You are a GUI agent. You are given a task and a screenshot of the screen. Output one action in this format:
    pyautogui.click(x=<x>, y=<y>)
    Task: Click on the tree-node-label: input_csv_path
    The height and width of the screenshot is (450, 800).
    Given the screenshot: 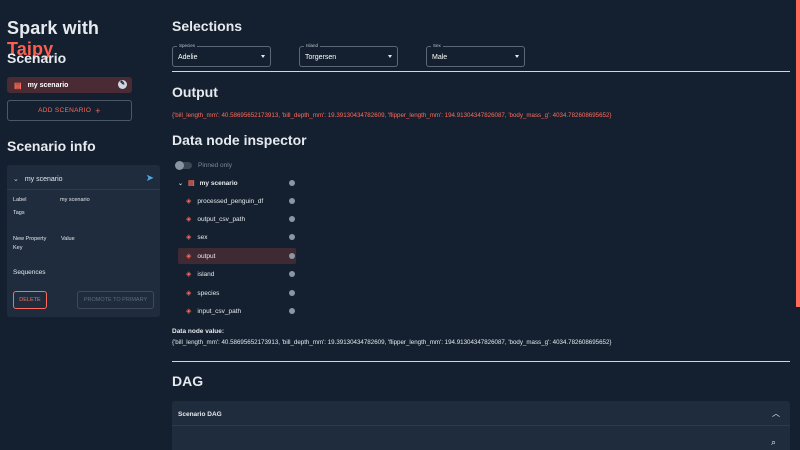 What is the action you would take?
    pyautogui.click(x=219, y=311)
    